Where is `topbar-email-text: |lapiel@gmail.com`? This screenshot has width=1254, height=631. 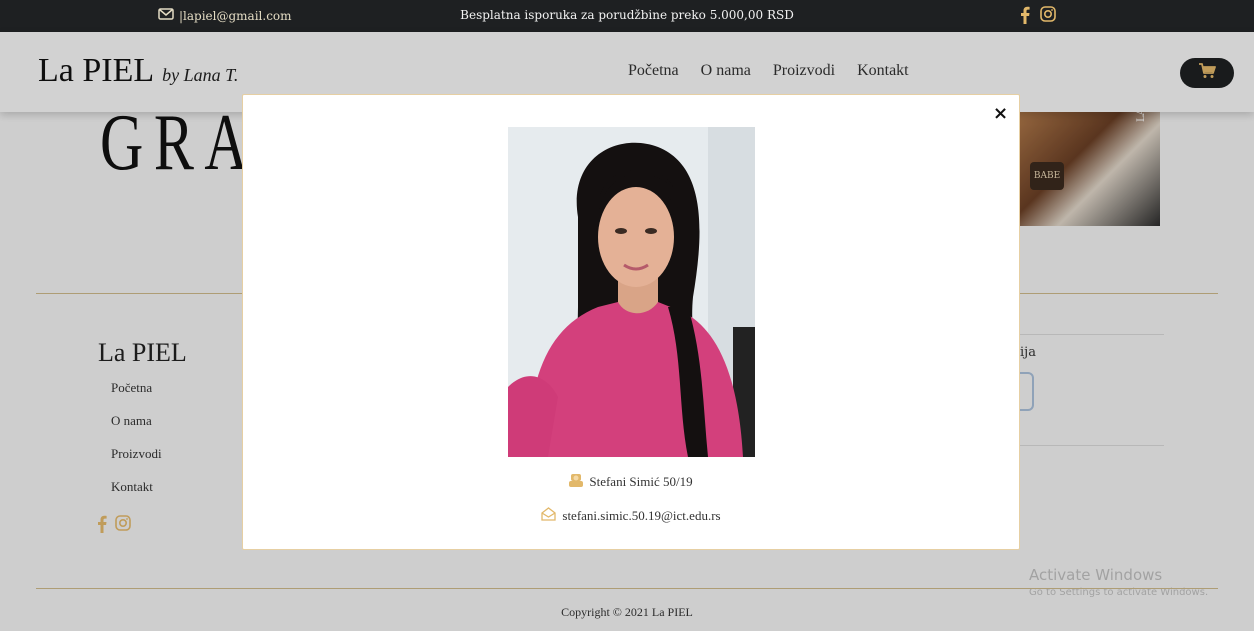
topbar-email-text: |lapiel@gmail.com is located at coordinates (235, 15).